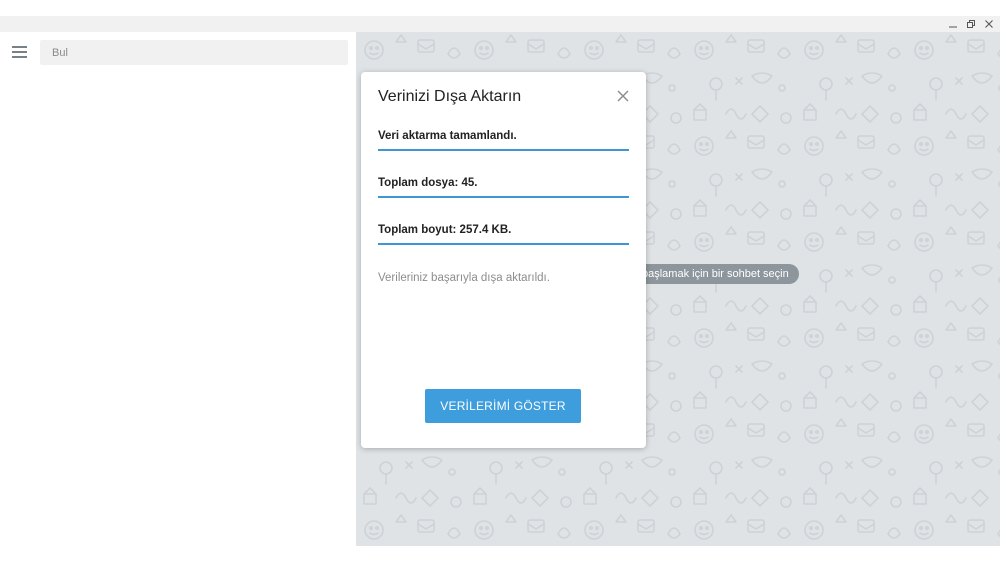 The image size is (1000, 563). What do you see at coordinates (503, 234) in the screenshot?
I see `total-size-field: Toplam boyut: 257.4 KB.` at bounding box center [503, 234].